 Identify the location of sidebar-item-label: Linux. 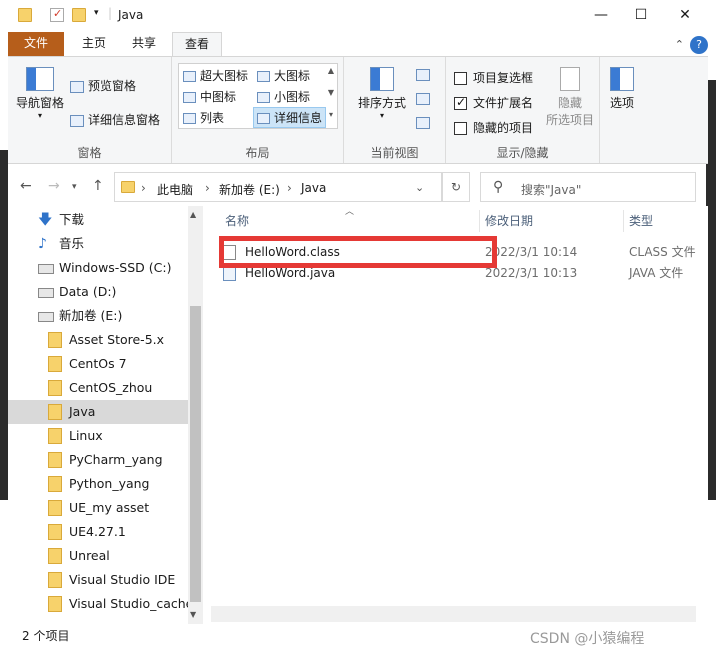
(86, 435).